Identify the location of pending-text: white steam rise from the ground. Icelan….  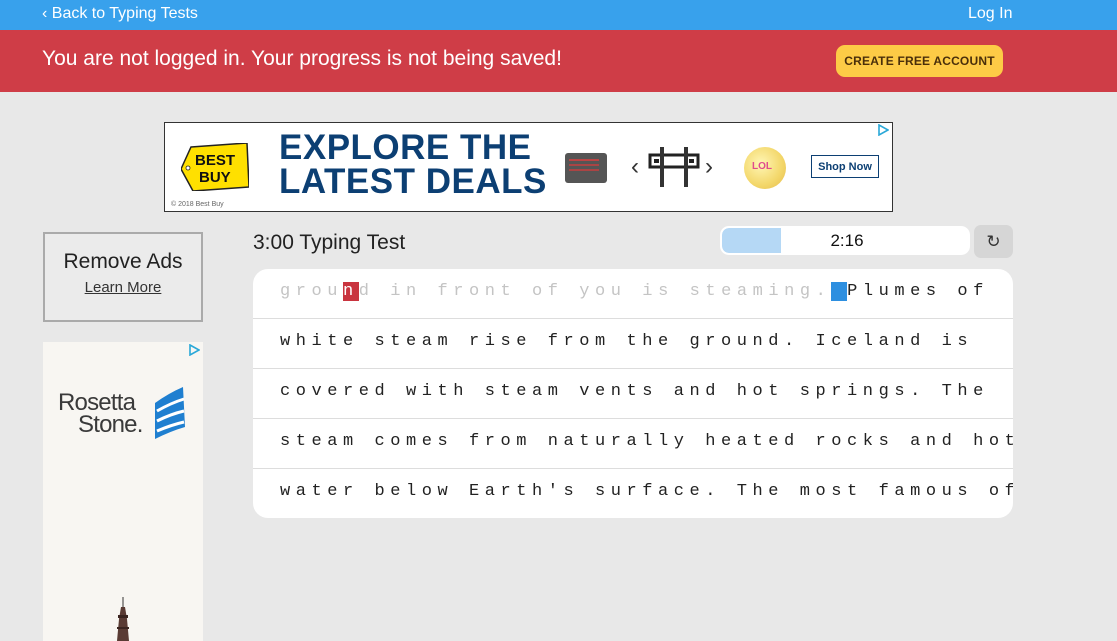
(627, 341).